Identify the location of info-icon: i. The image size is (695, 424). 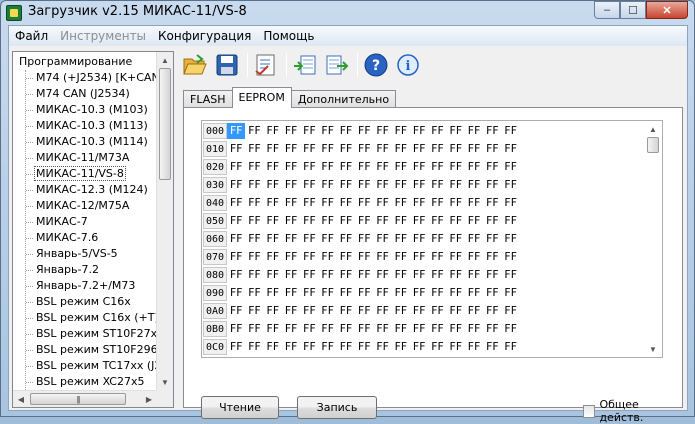
(408, 65).